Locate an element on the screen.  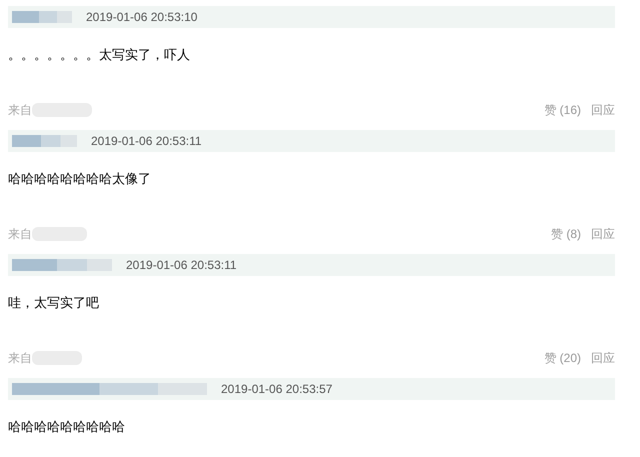
timestamp: 2019-01-06 20:53:57 is located at coordinates (276, 389).